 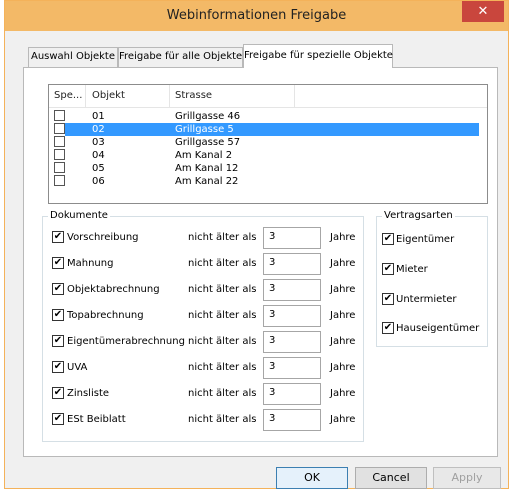 I want to click on list-item: 04 Am Kanal 2, so click(x=268, y=155).